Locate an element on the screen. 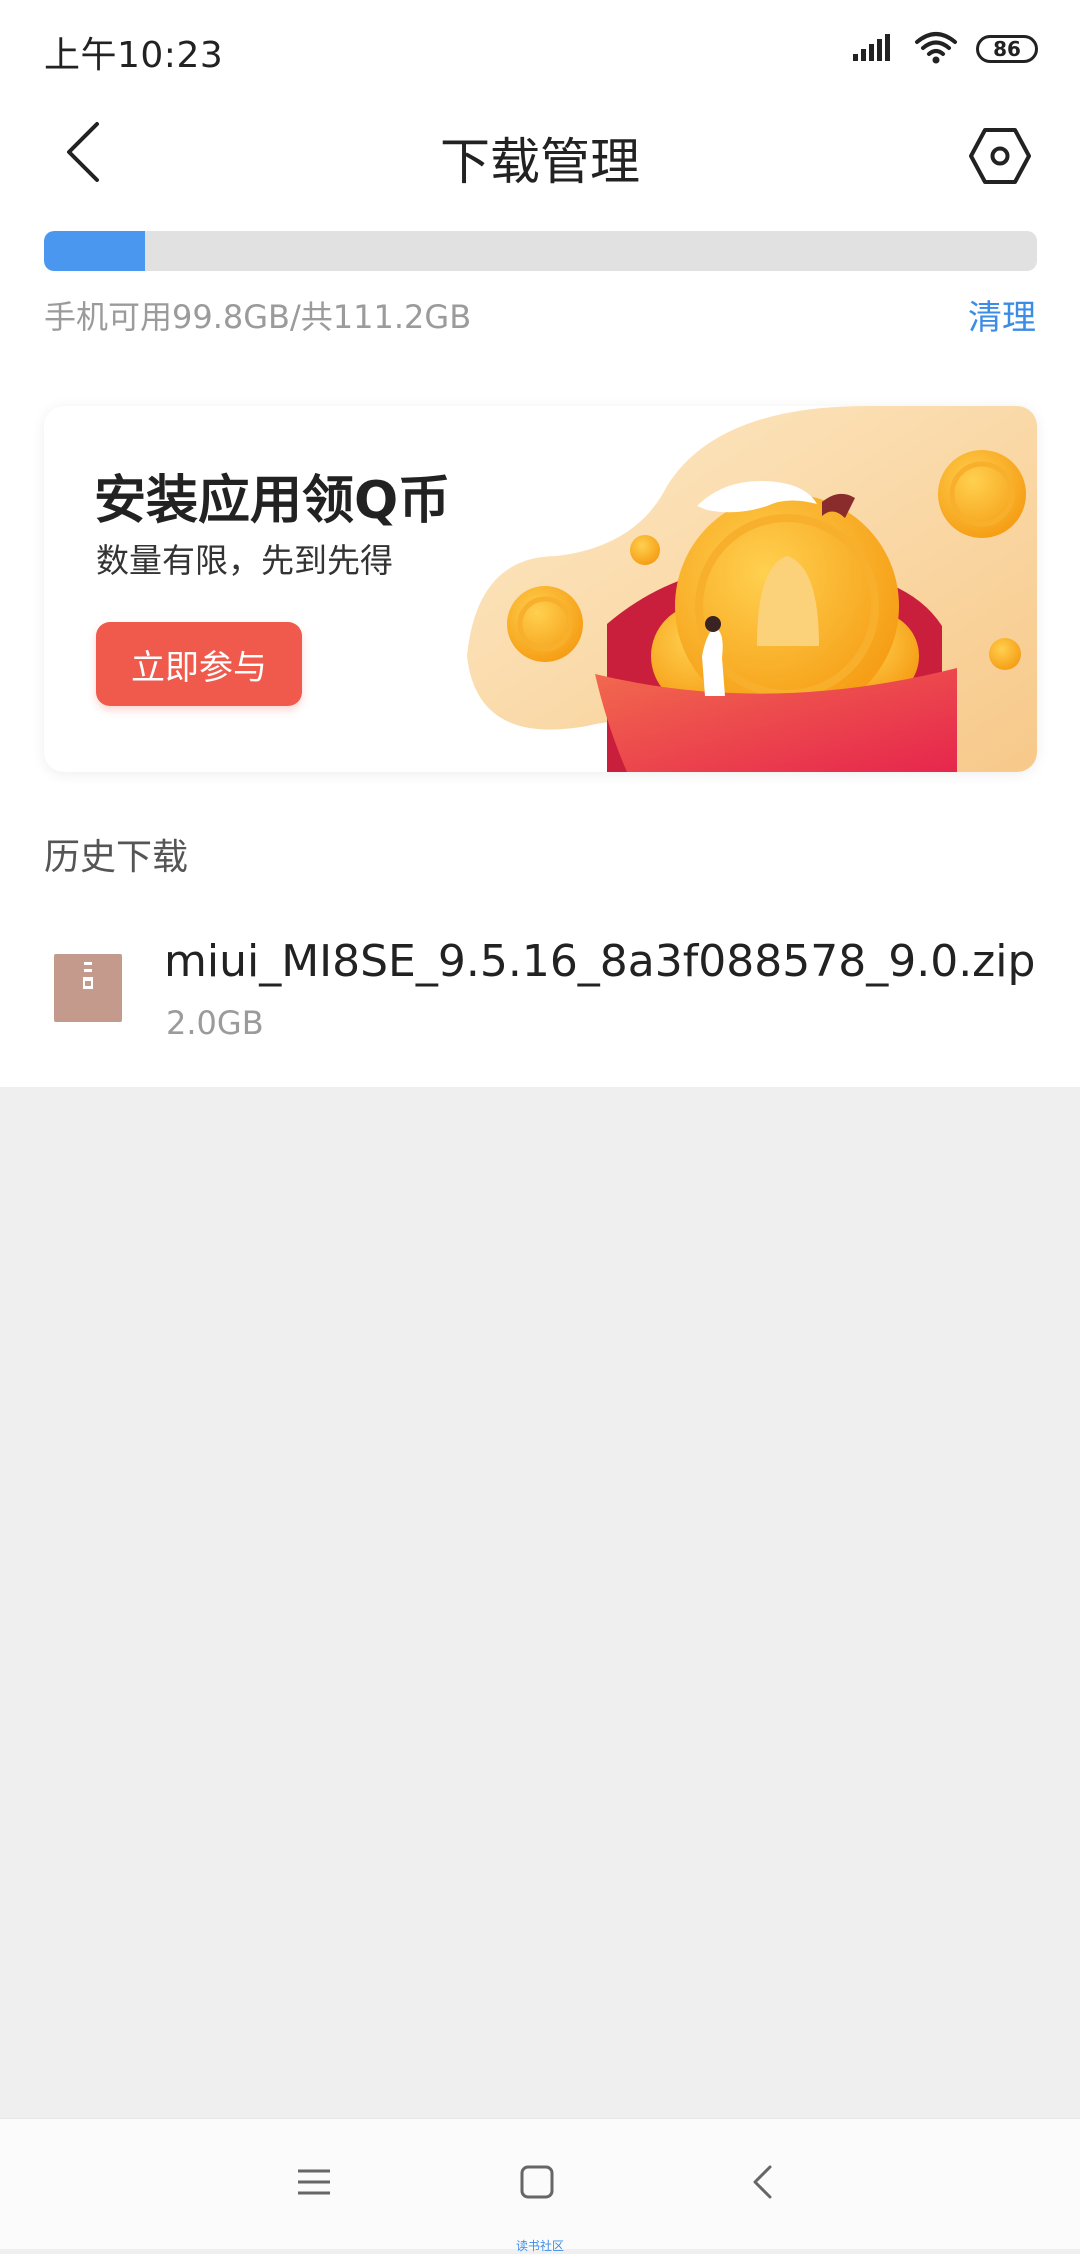 Image resolution: width=1080 pixels, height=2254 pixels. menu-button is located at coordinates (314, 2184).